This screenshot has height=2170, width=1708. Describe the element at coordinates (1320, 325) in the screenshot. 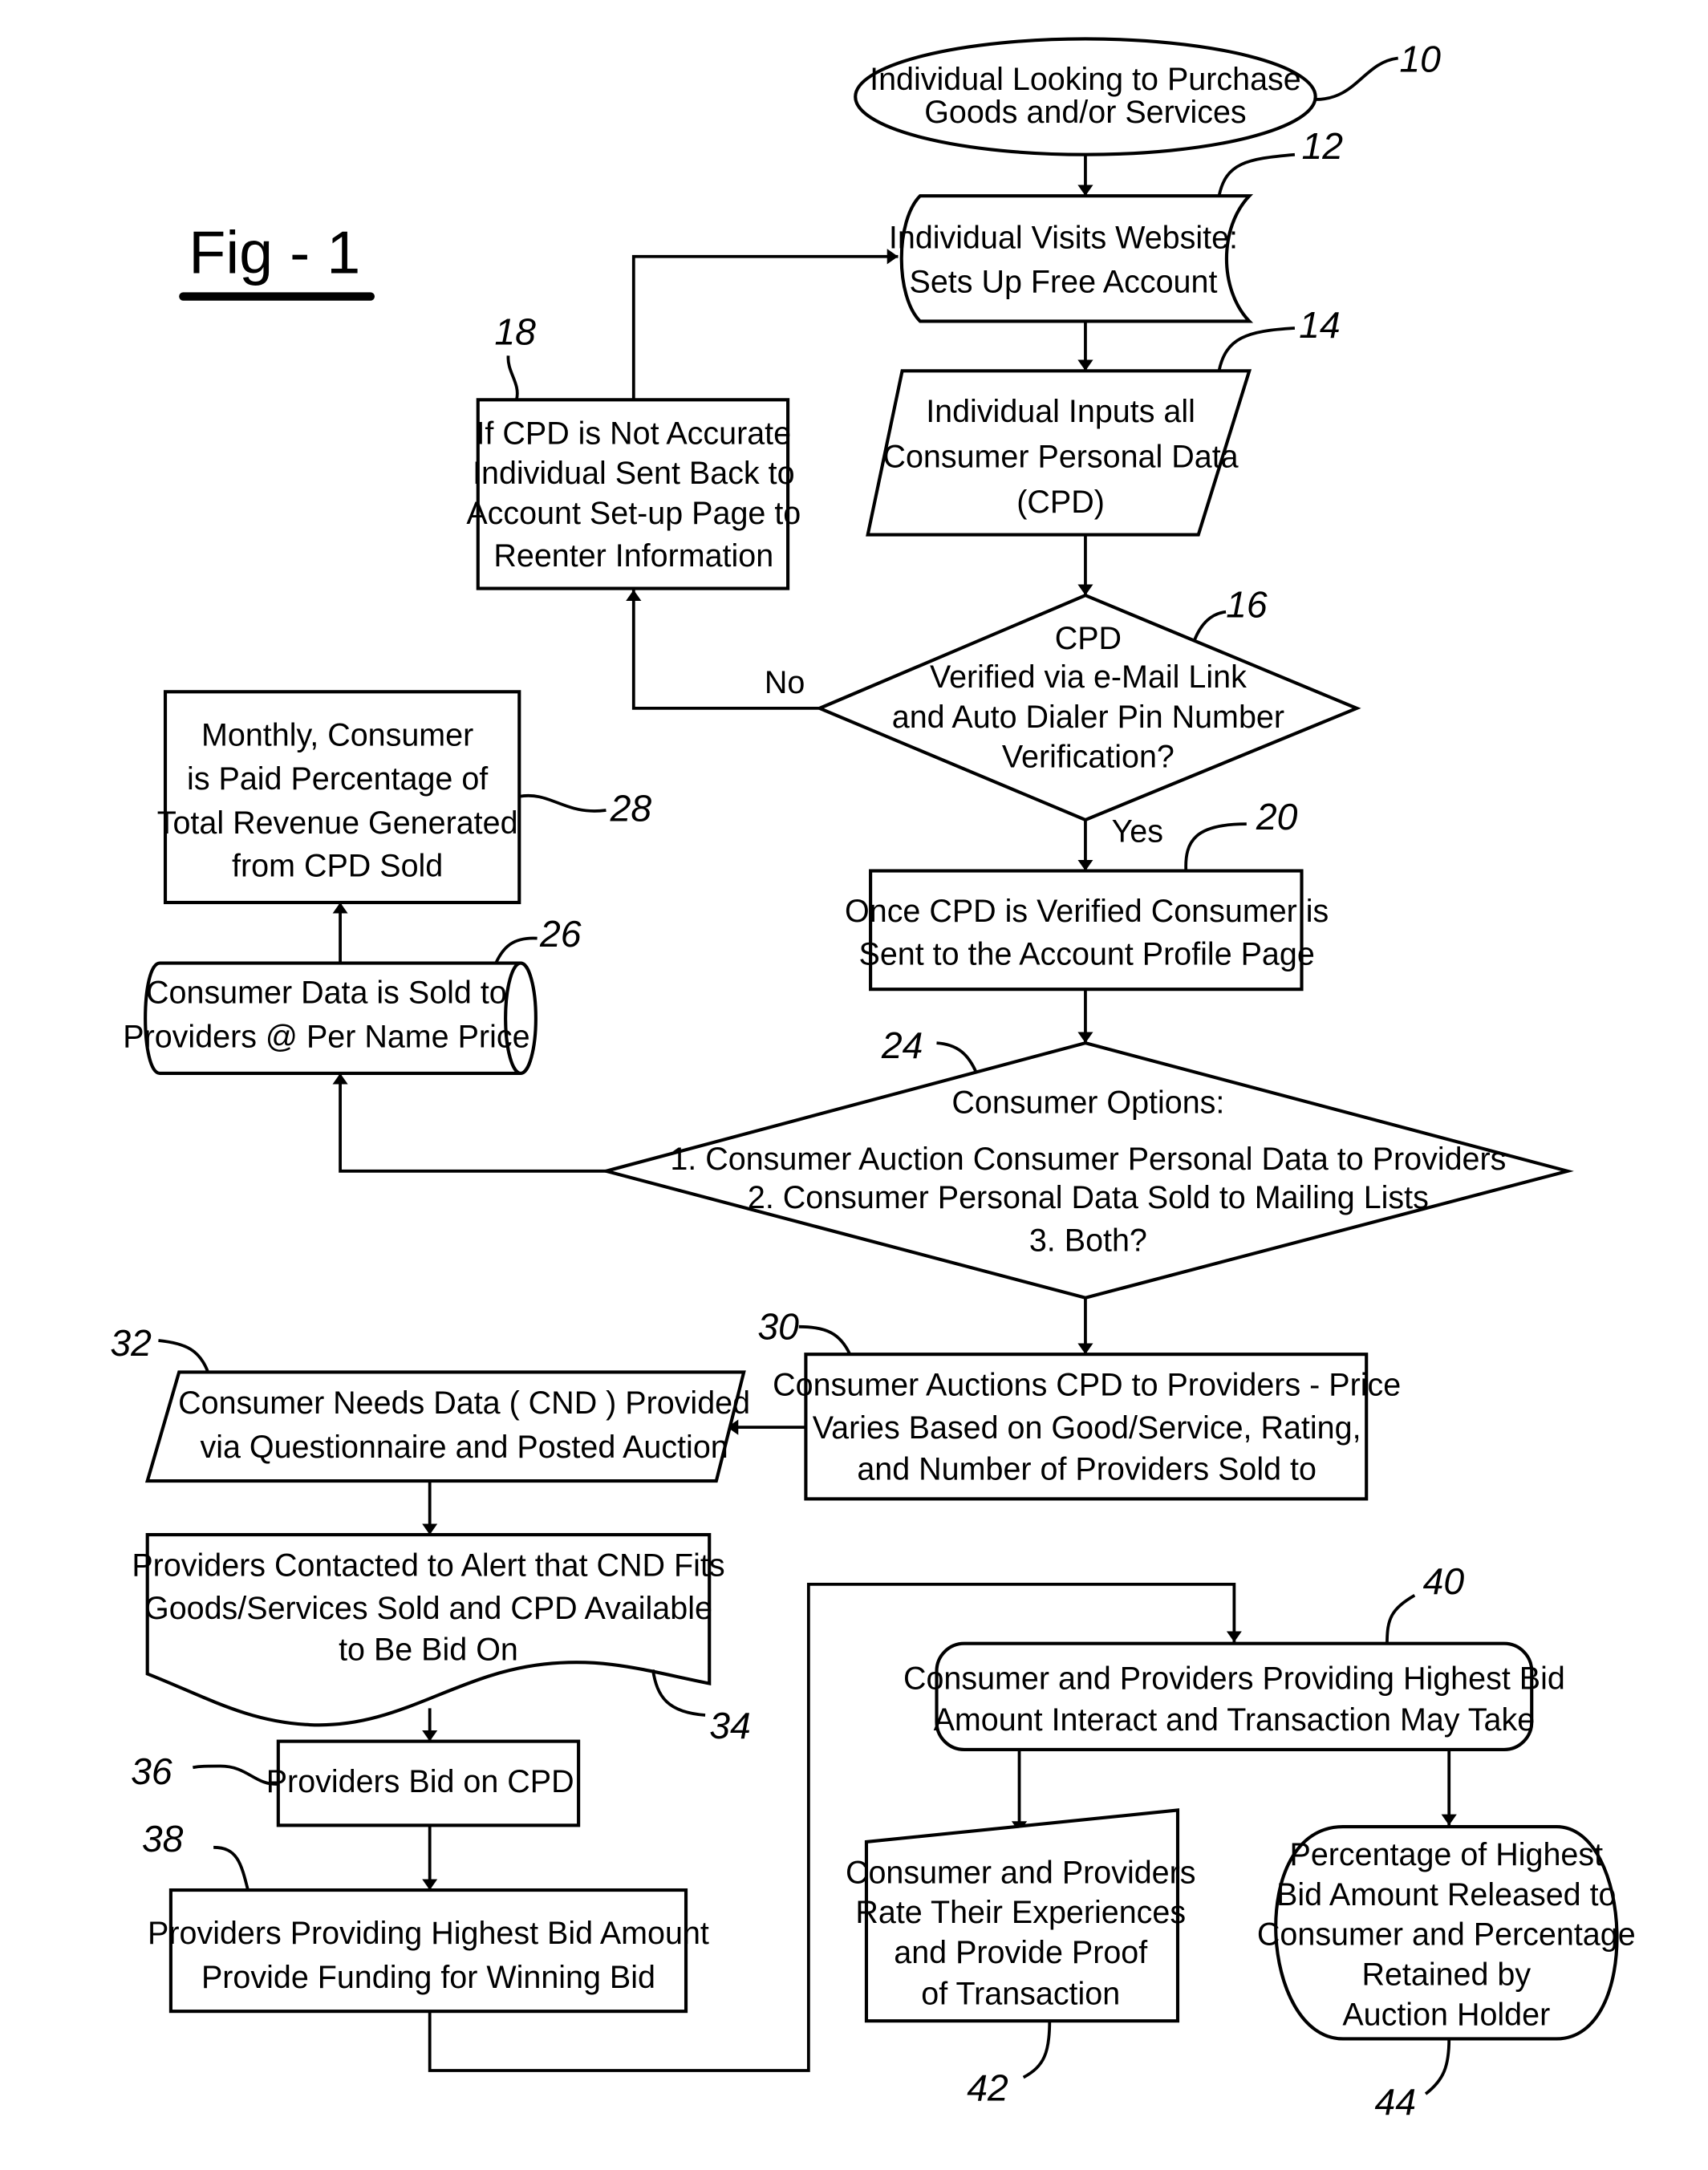

I see `ref-number: 14` at that location.